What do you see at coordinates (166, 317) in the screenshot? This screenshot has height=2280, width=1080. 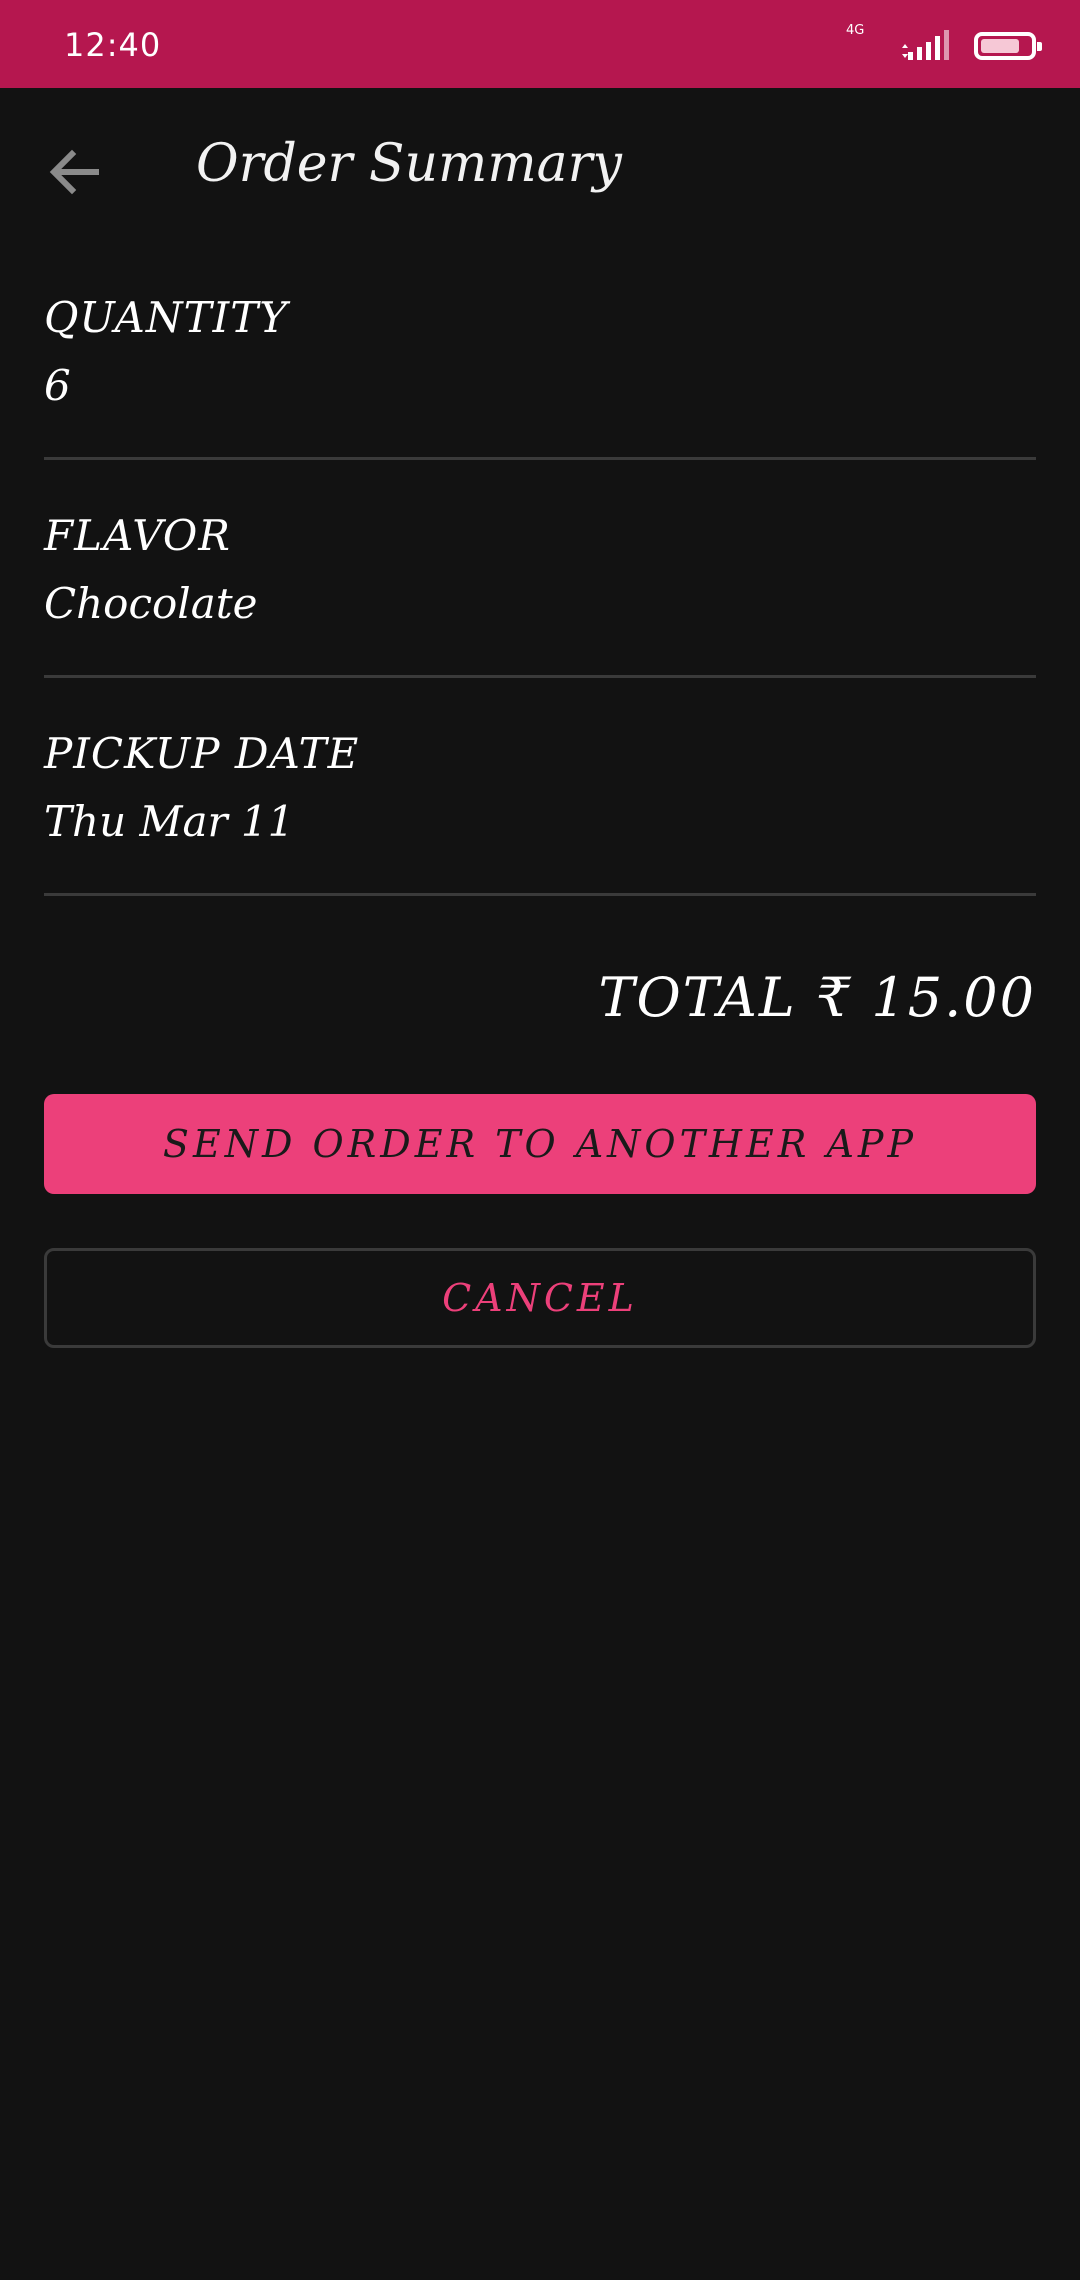 I see `quantity-label: QUANTITY` at bounding box center [166, 317].